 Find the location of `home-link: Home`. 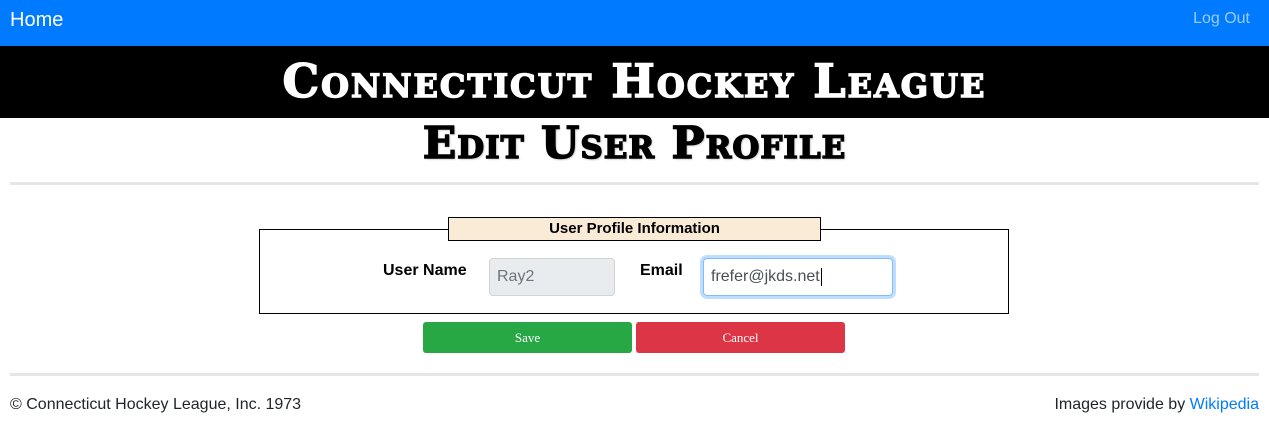

home-link: Home is located at coordinates (36, 20).